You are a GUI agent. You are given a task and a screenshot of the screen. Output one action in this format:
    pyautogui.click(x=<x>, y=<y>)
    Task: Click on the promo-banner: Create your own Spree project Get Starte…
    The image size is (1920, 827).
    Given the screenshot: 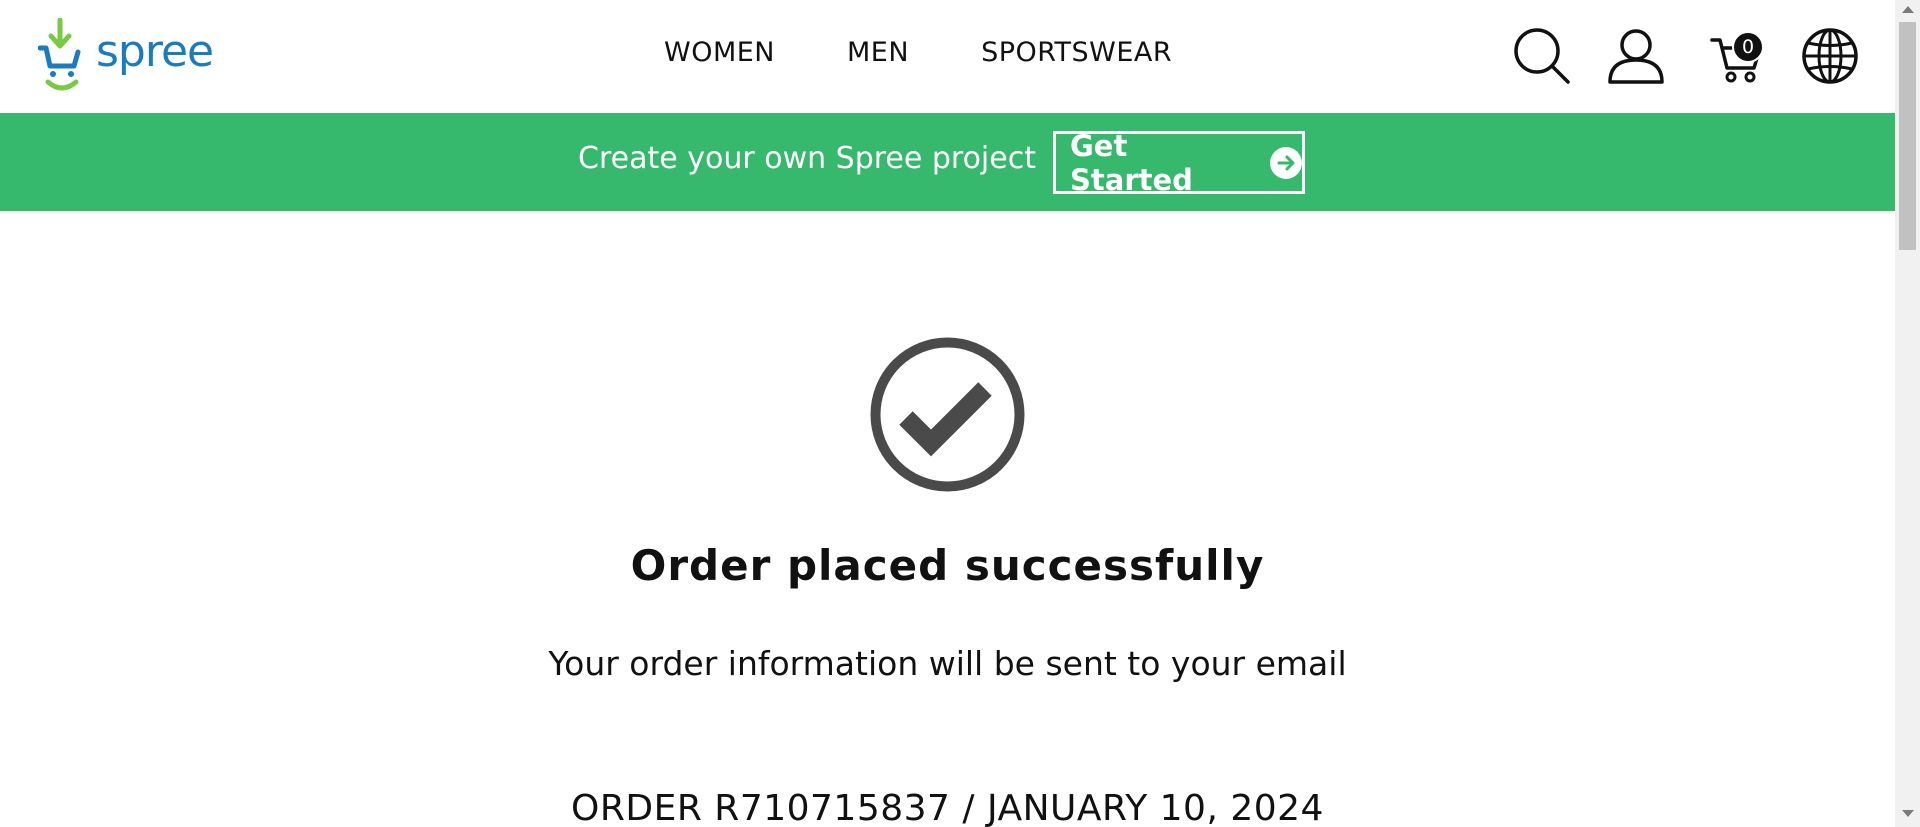 What is the action you would take?
    pyautogui.click(x=947, y=162)
    